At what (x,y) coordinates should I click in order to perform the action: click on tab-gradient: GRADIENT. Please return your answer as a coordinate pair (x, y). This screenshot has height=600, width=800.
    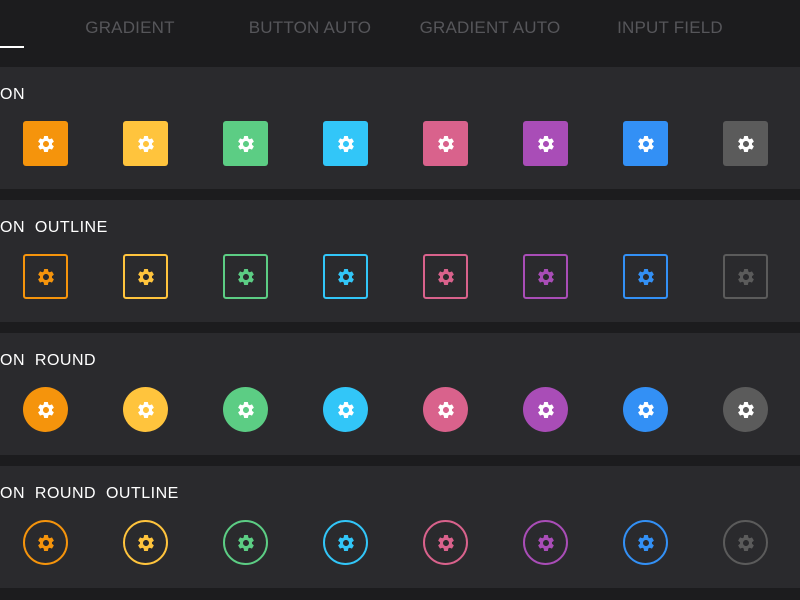
    Looking at the image, I should click on (130, 27).